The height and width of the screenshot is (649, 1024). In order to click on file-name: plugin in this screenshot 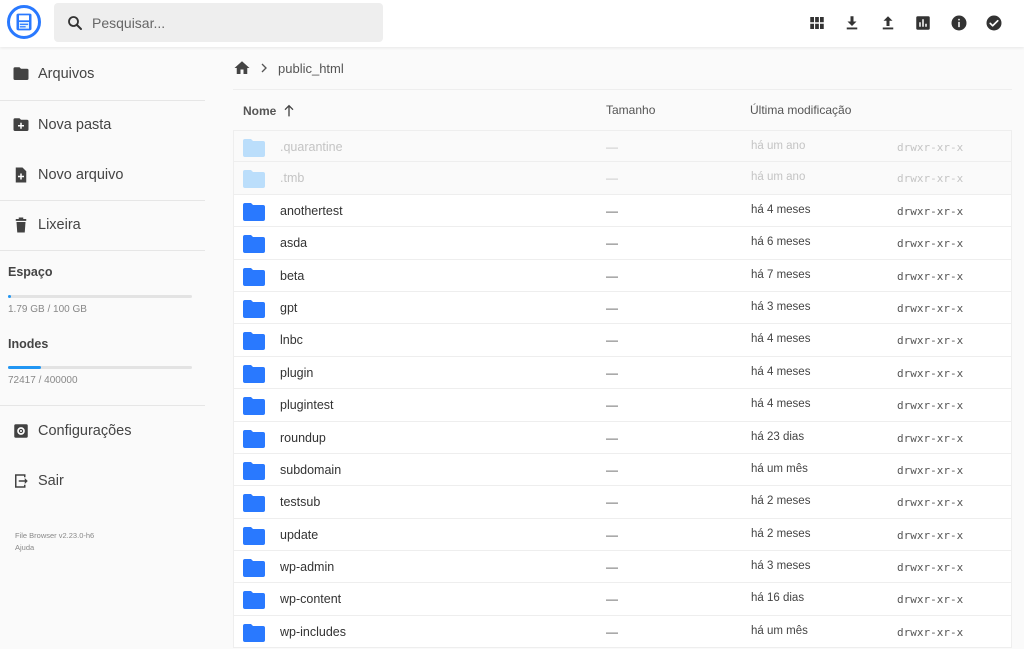, I will do `click(297, 372)`.